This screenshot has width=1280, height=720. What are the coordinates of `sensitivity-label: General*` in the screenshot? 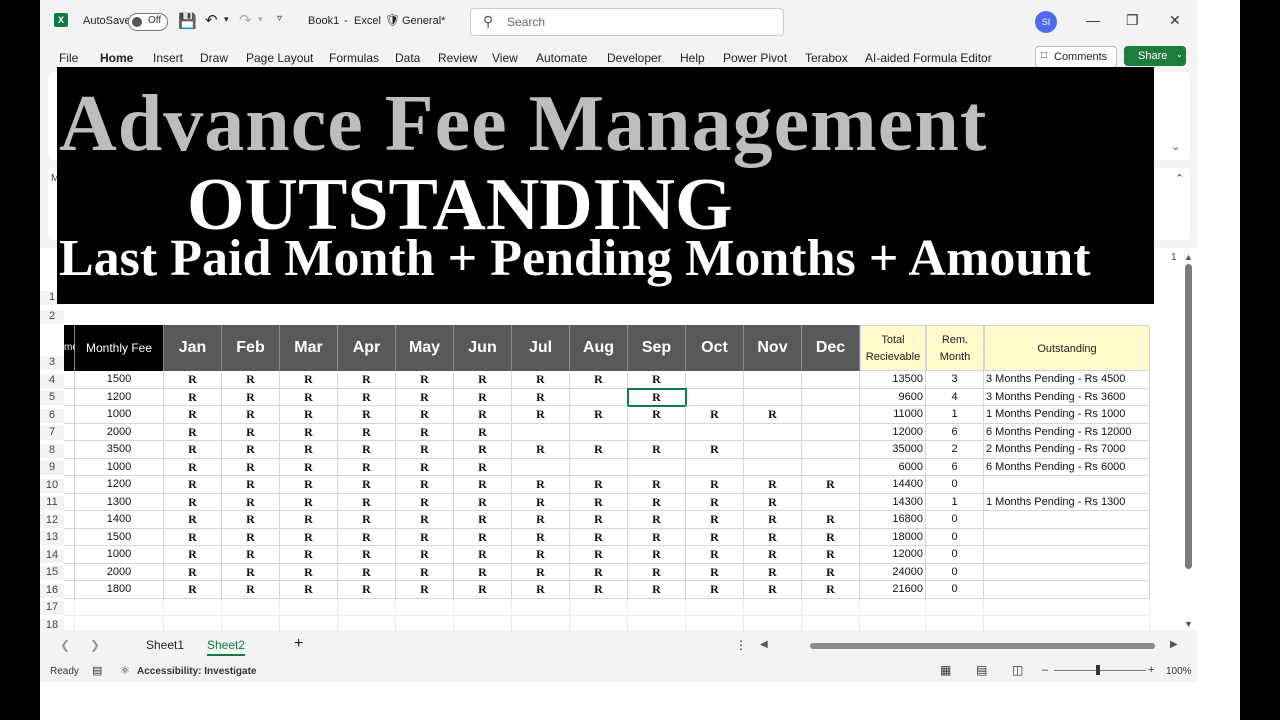 It's located at (423, 21).